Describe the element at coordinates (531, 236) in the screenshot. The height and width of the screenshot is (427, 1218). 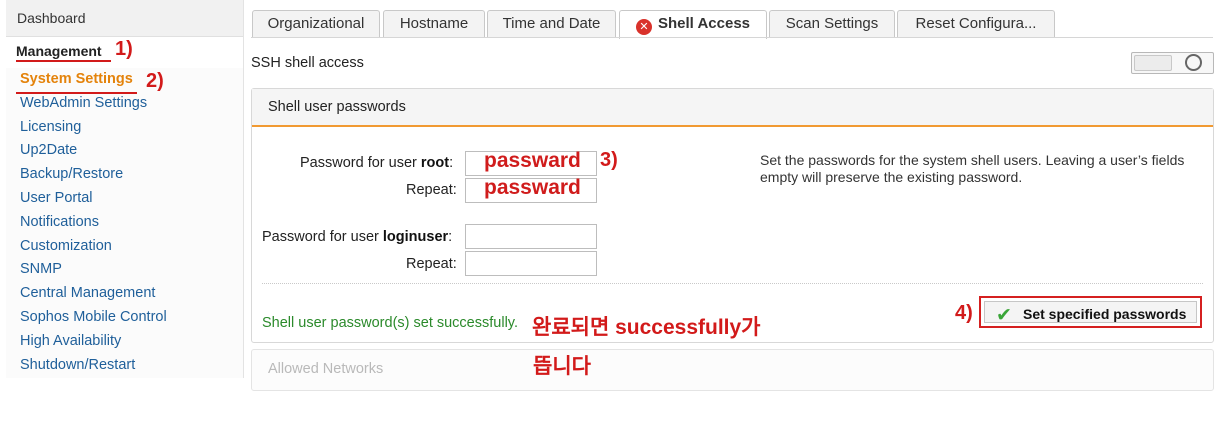
I see `loginuser-password-input` at that location.